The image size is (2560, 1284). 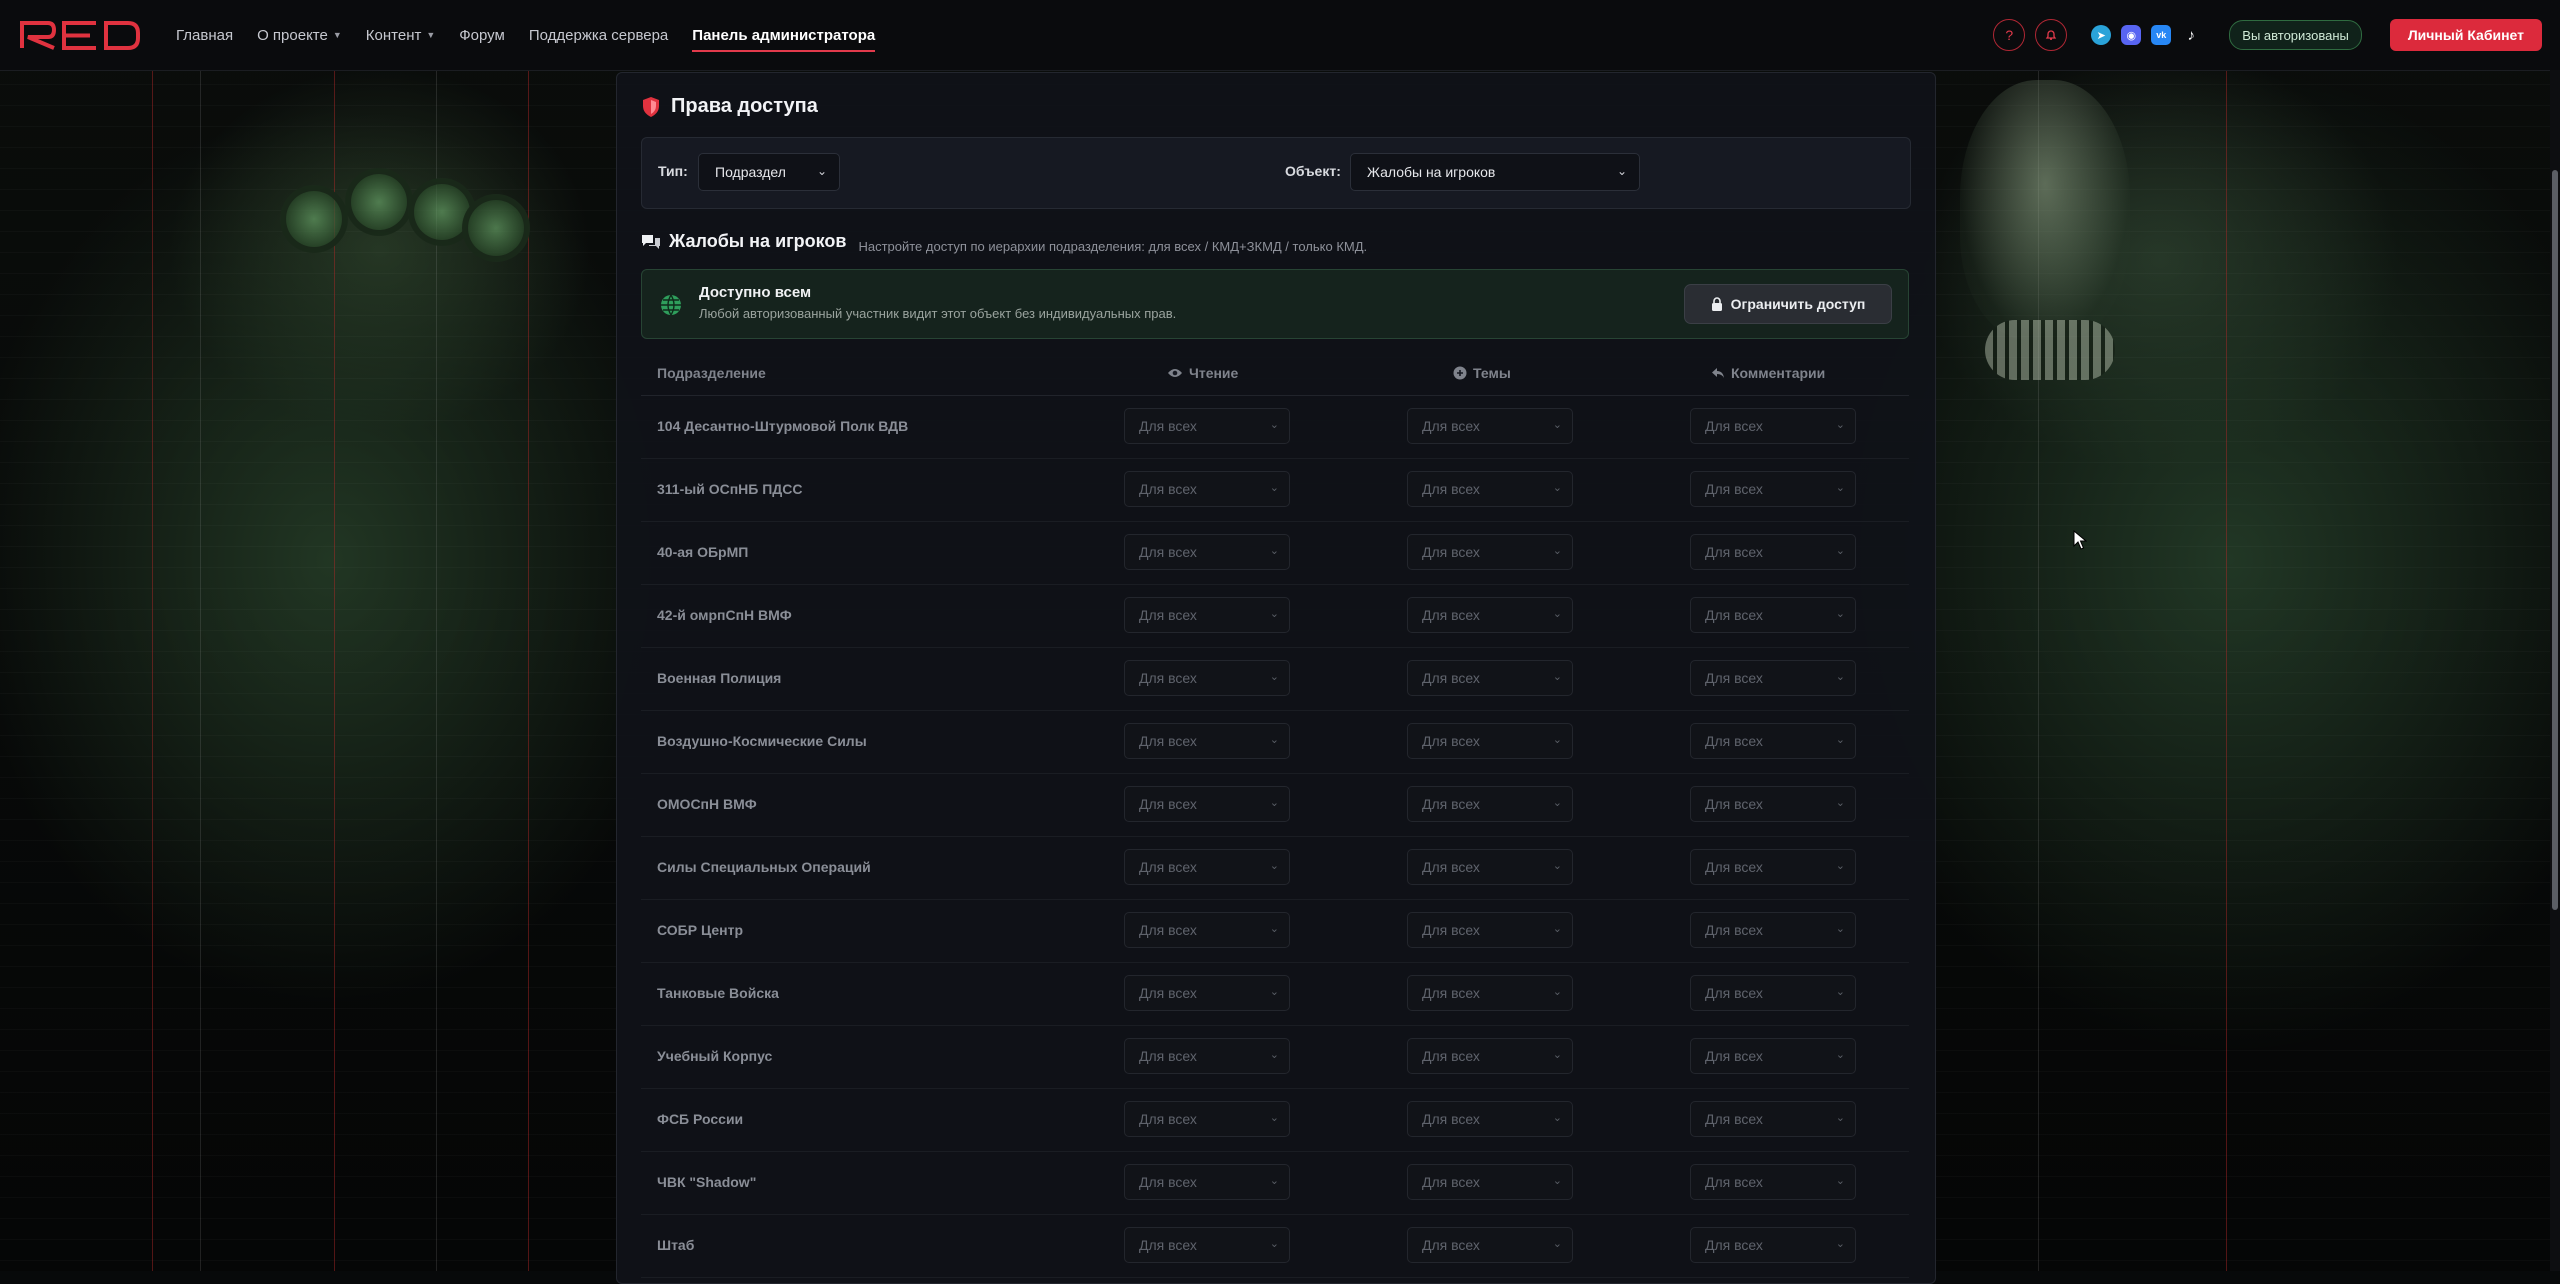 What do you see at coordinates (2191, 35) in the screenshot?
I see `tiktok-icon: ♪` at bounding box center [2191, 35].